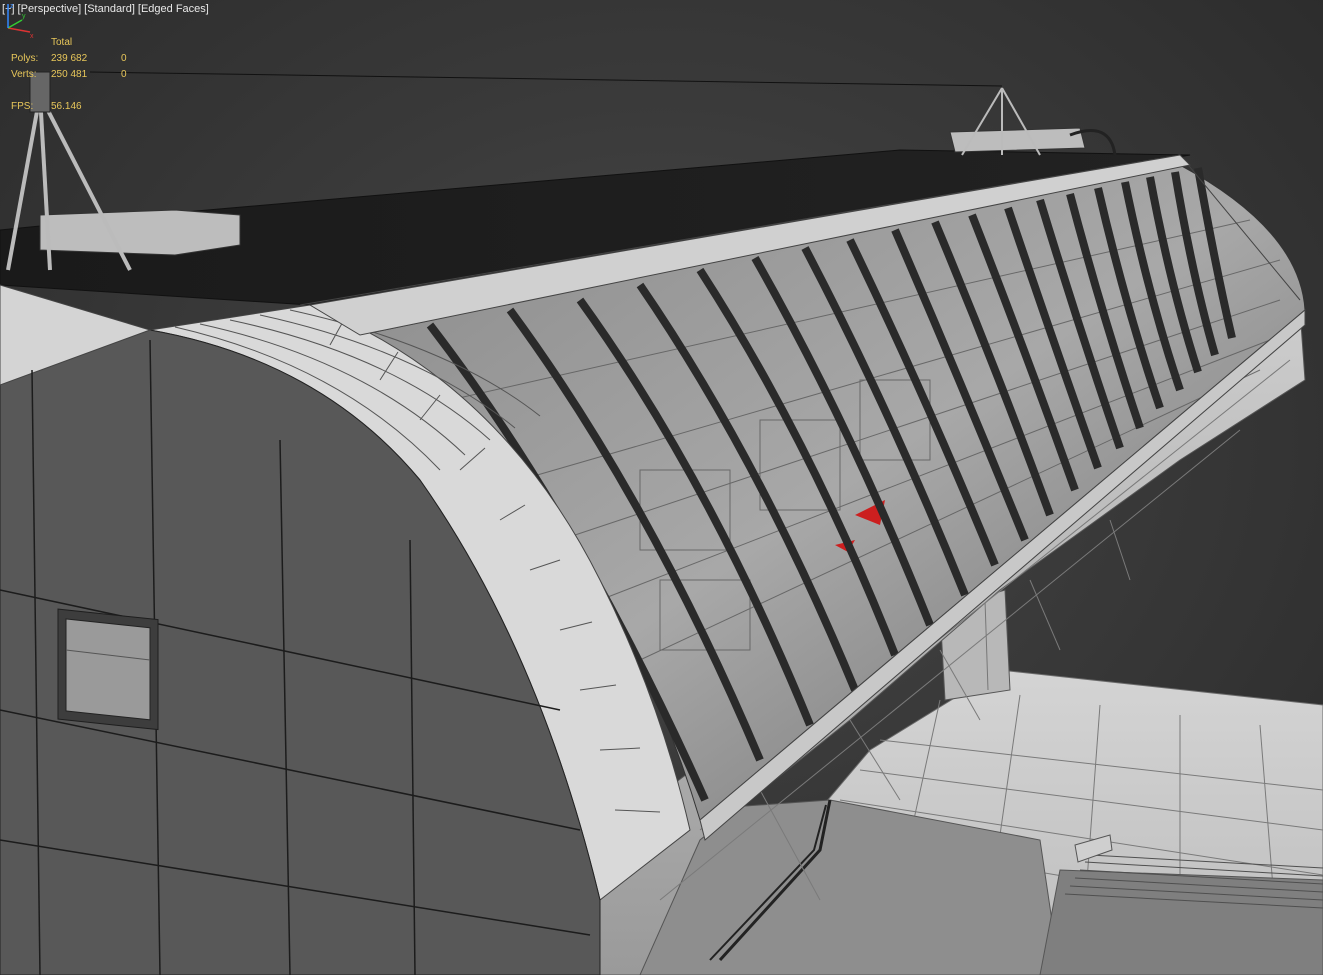 Image resolution: width=1323 pixels, height=975 pixels. Describe the element at coordinates (19, 30) in the screenshot. I see `axis-x-icon` at that location.